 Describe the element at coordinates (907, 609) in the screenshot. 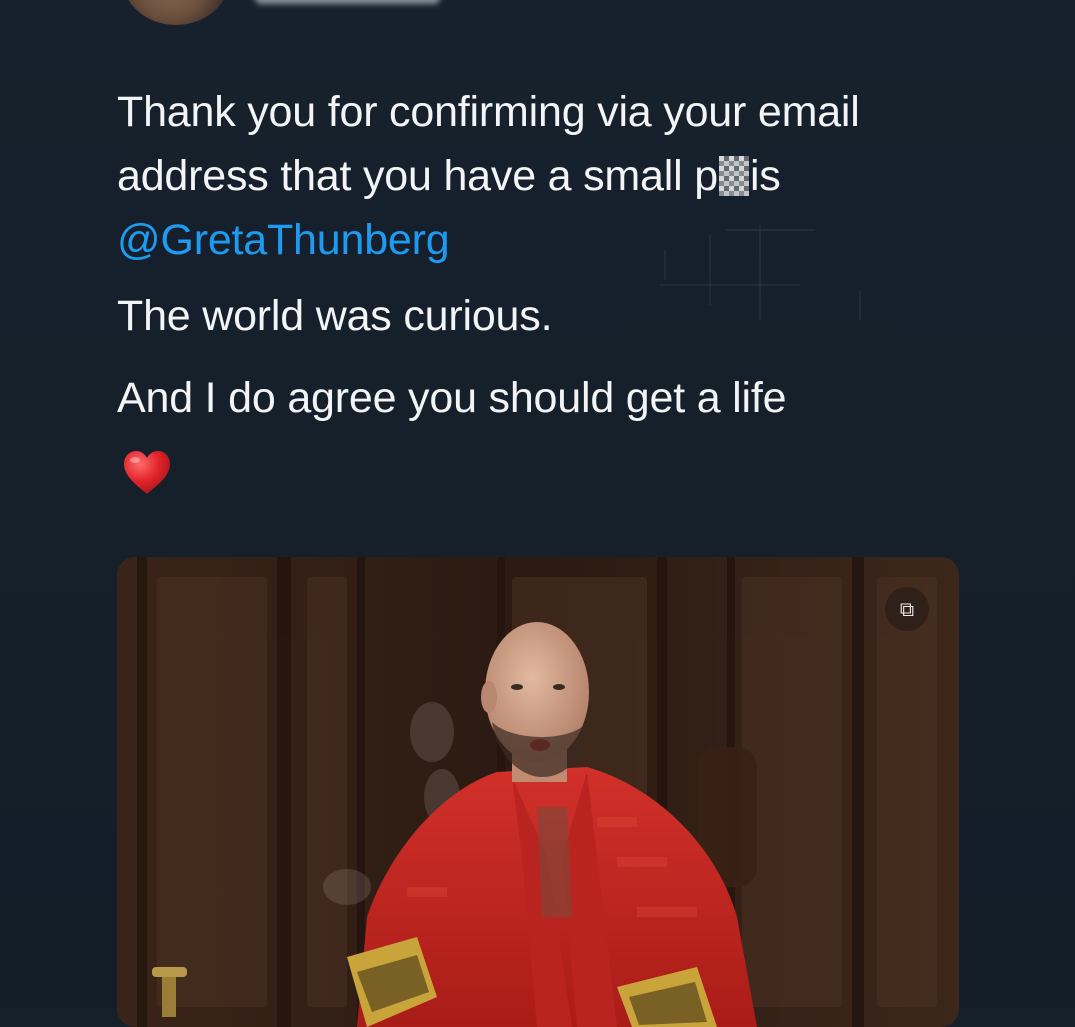

I see `gif-badge-icon: ⧉` at that location.